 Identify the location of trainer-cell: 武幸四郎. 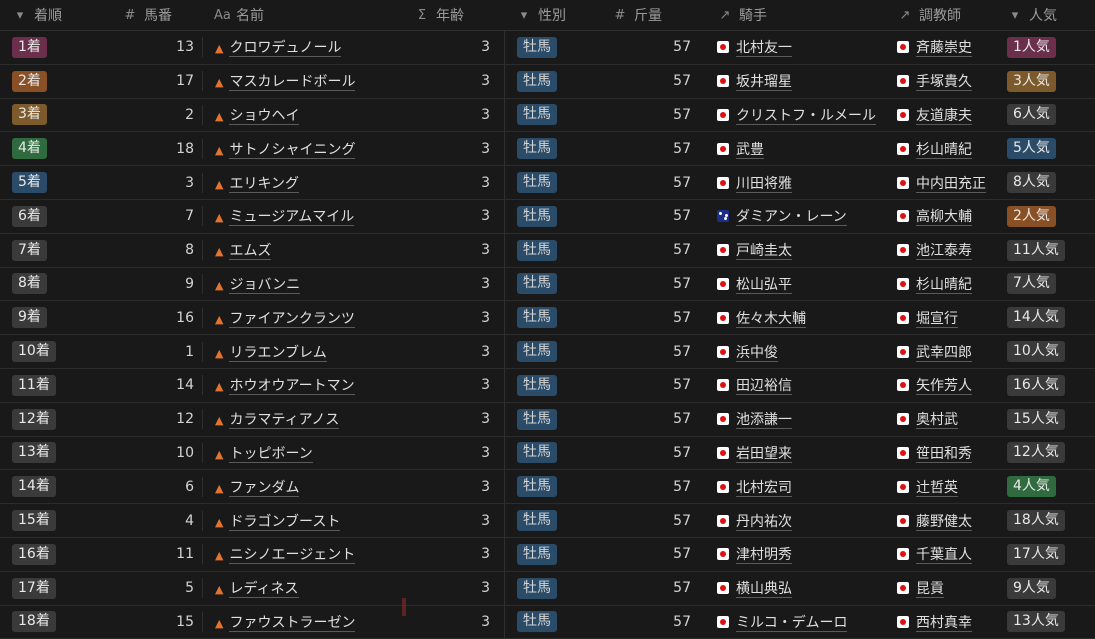
(940, 352).